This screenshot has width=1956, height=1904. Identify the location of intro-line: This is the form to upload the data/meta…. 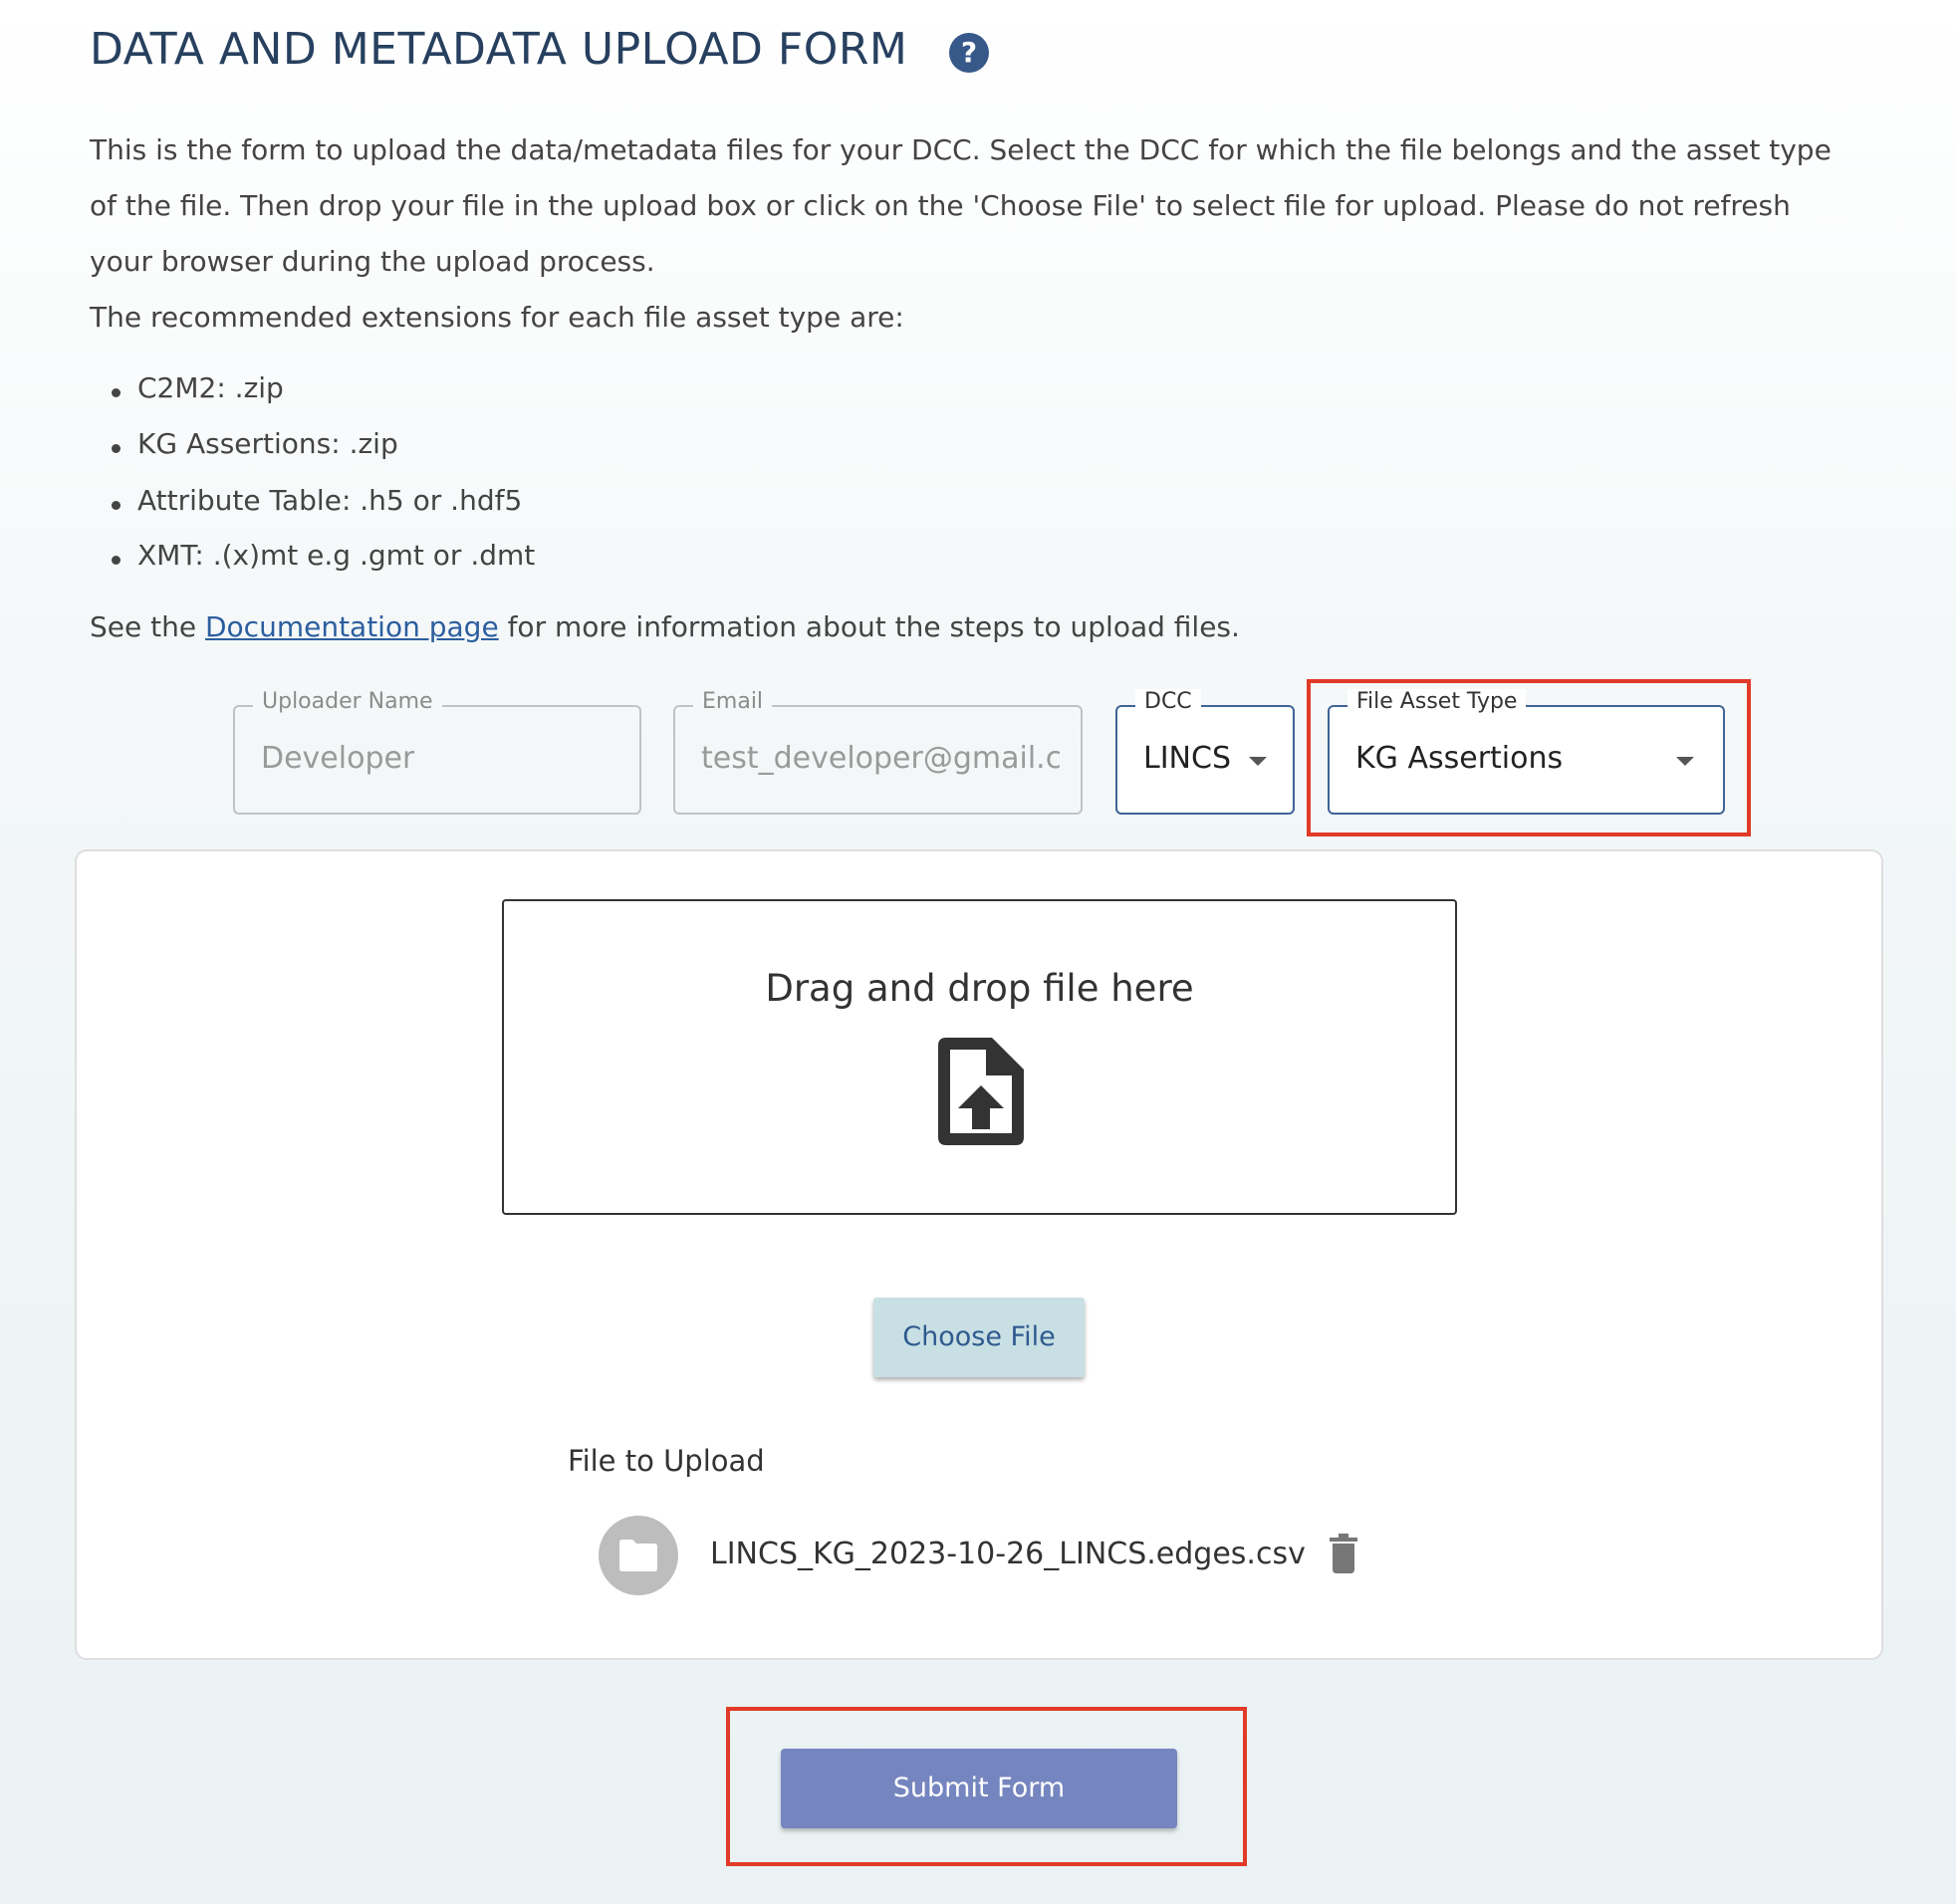
(961, 150).